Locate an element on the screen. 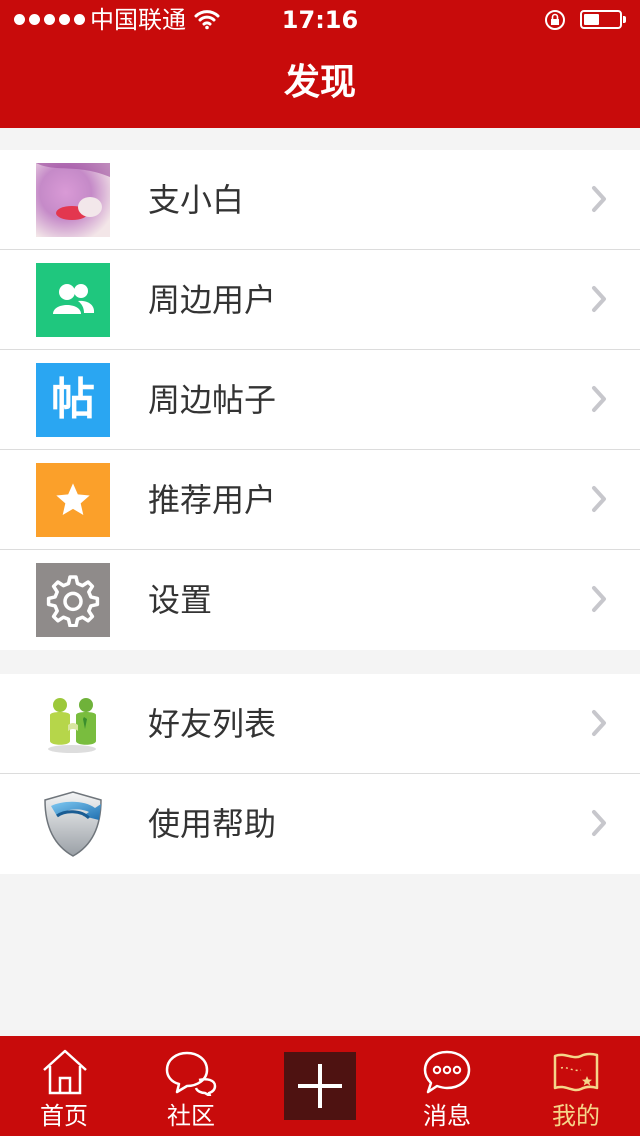  help-shield-icon is located at coordinates (73, 824).